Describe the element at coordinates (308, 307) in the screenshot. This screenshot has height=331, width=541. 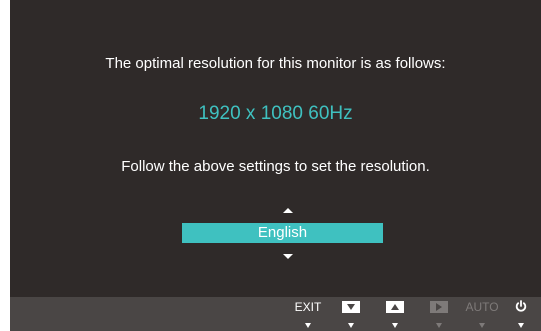
I see `exit-label: EXIT` at that location.